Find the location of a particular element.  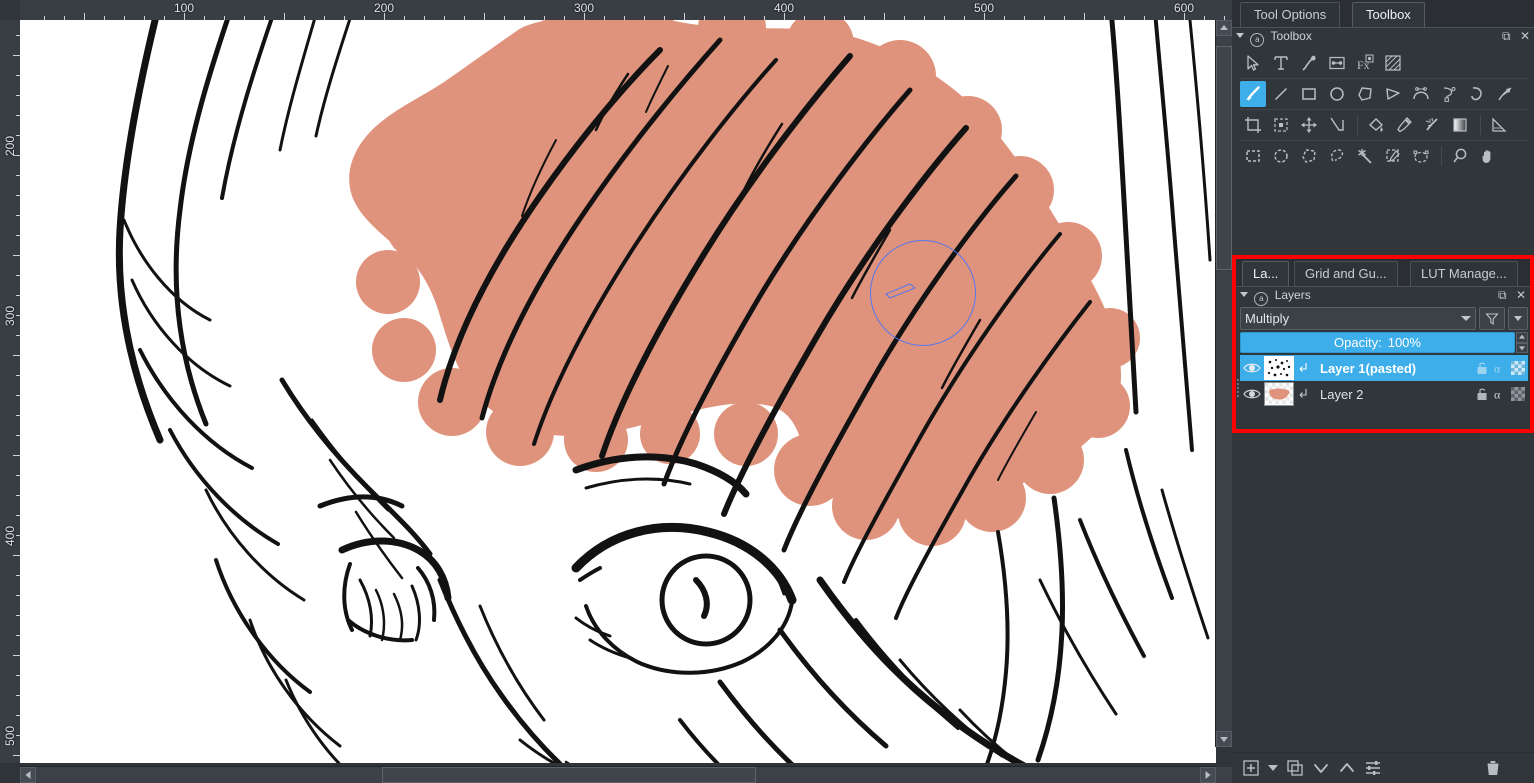

dynamic-brush-tool is located at coordinates (1477, 94).